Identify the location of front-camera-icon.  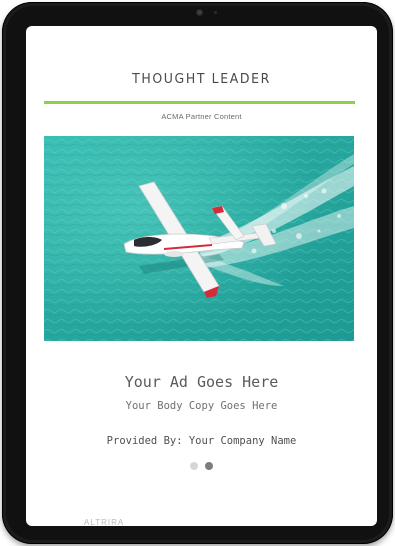
(199, 12).